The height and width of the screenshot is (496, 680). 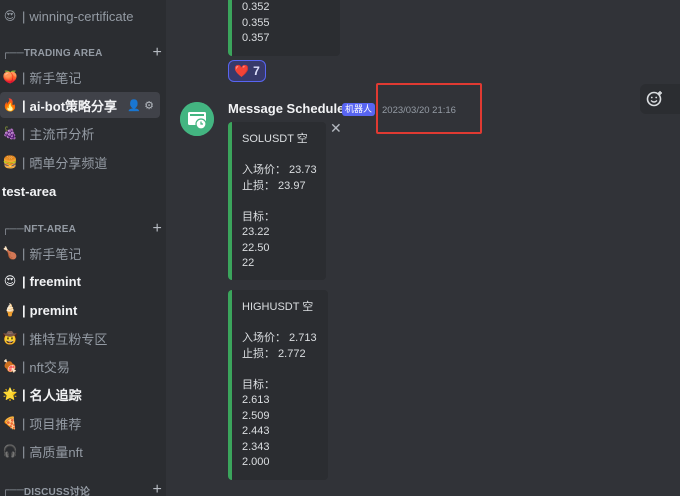 What do you see at coordinates (256, 38) in the screenshot?
I see `embed-line: 0.357` at bounding box center [256, 38].